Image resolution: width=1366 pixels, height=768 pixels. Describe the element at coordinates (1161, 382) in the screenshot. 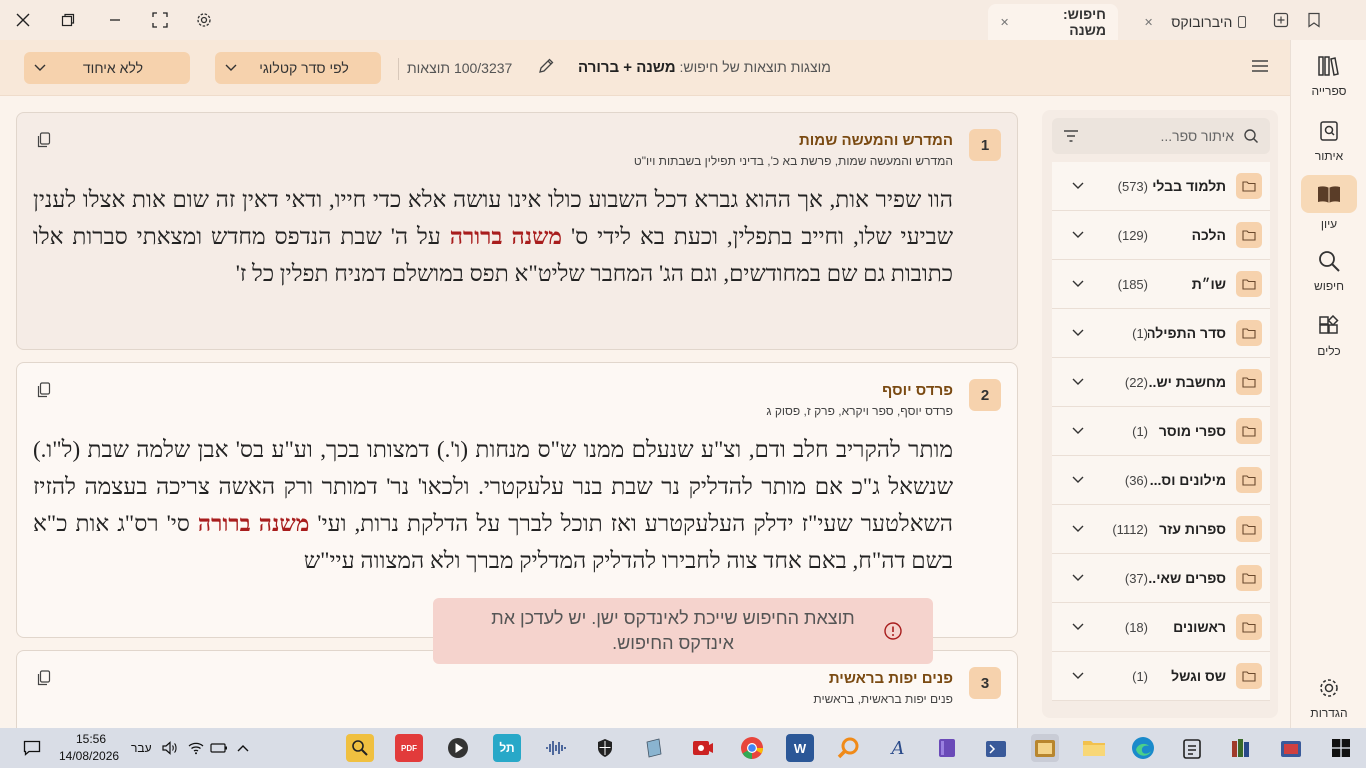

I see `category-item: מחשבת יש... (22)` at that location.